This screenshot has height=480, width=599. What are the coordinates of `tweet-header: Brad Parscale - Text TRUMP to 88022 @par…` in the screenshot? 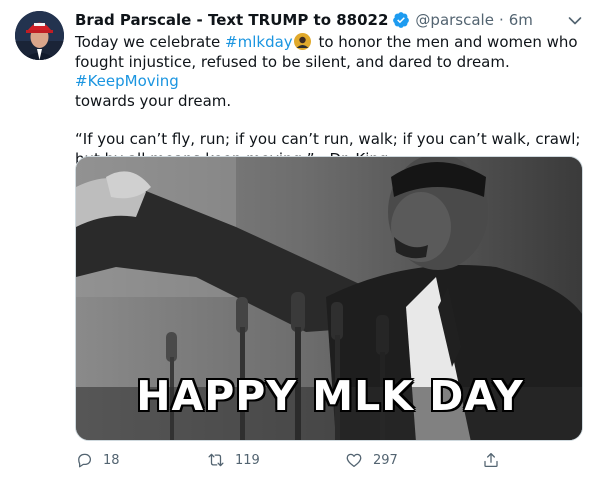 It's located at (304, 20).